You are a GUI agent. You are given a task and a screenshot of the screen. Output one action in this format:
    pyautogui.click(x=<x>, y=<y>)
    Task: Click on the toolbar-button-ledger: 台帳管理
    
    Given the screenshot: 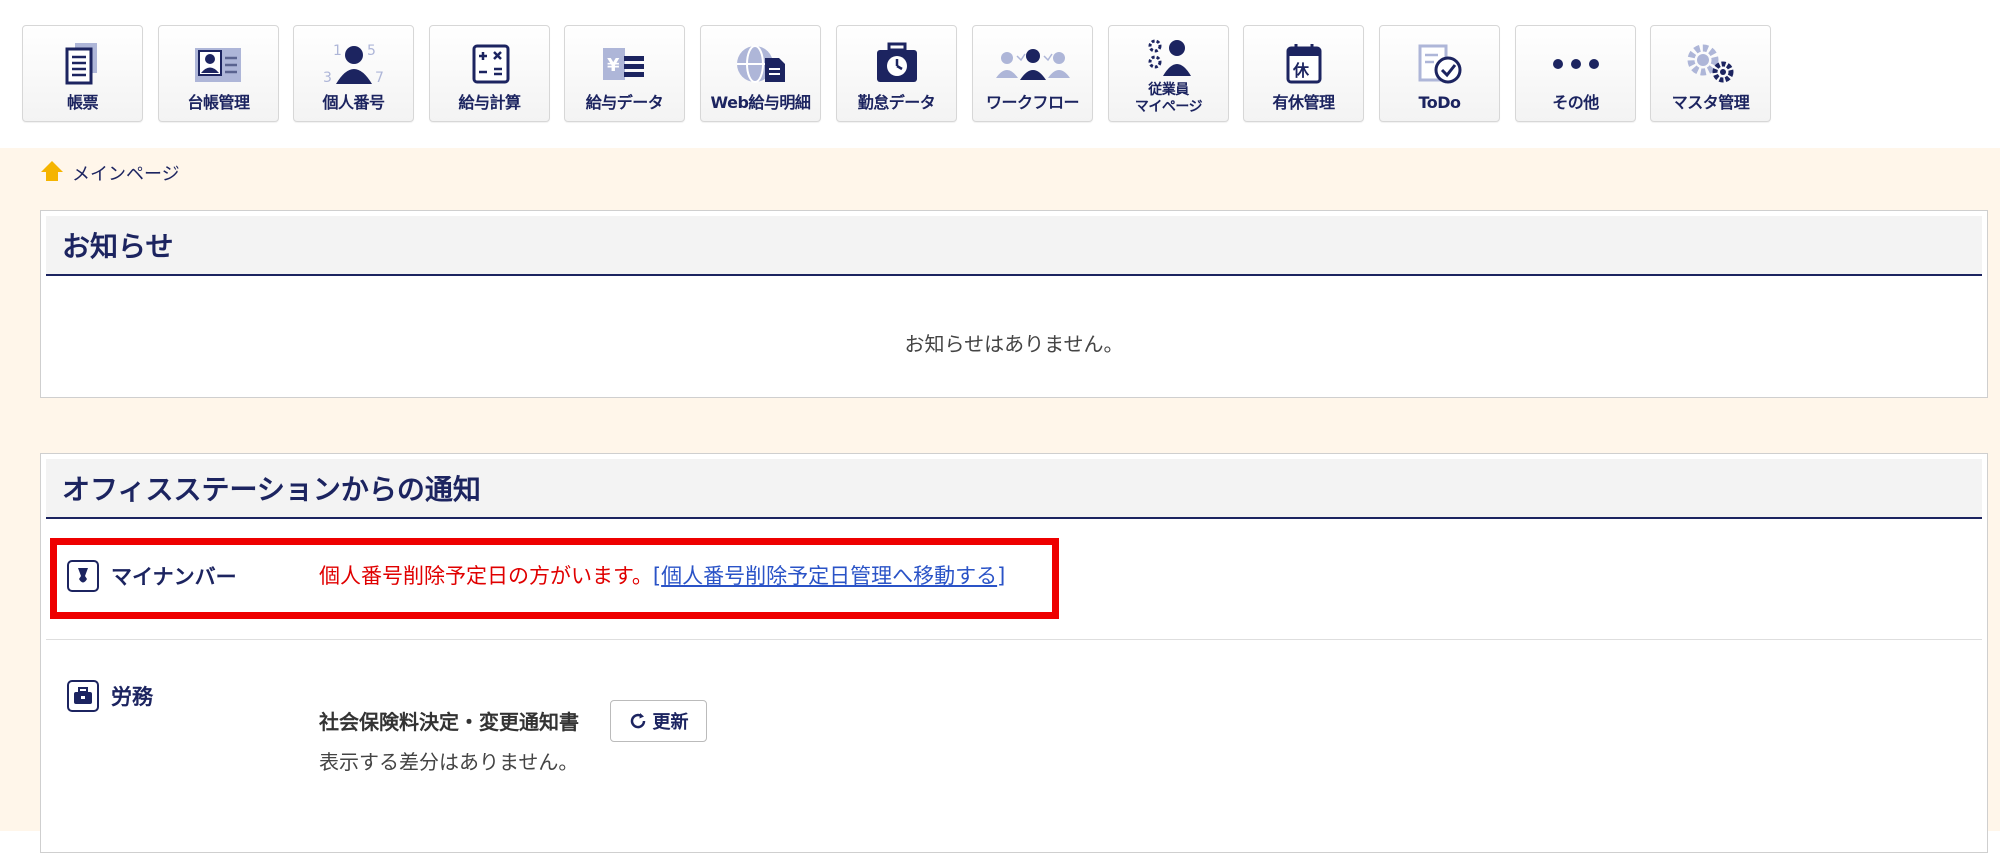 What is the action you would take?
    pyautogui.click(x=218, y=73)
    